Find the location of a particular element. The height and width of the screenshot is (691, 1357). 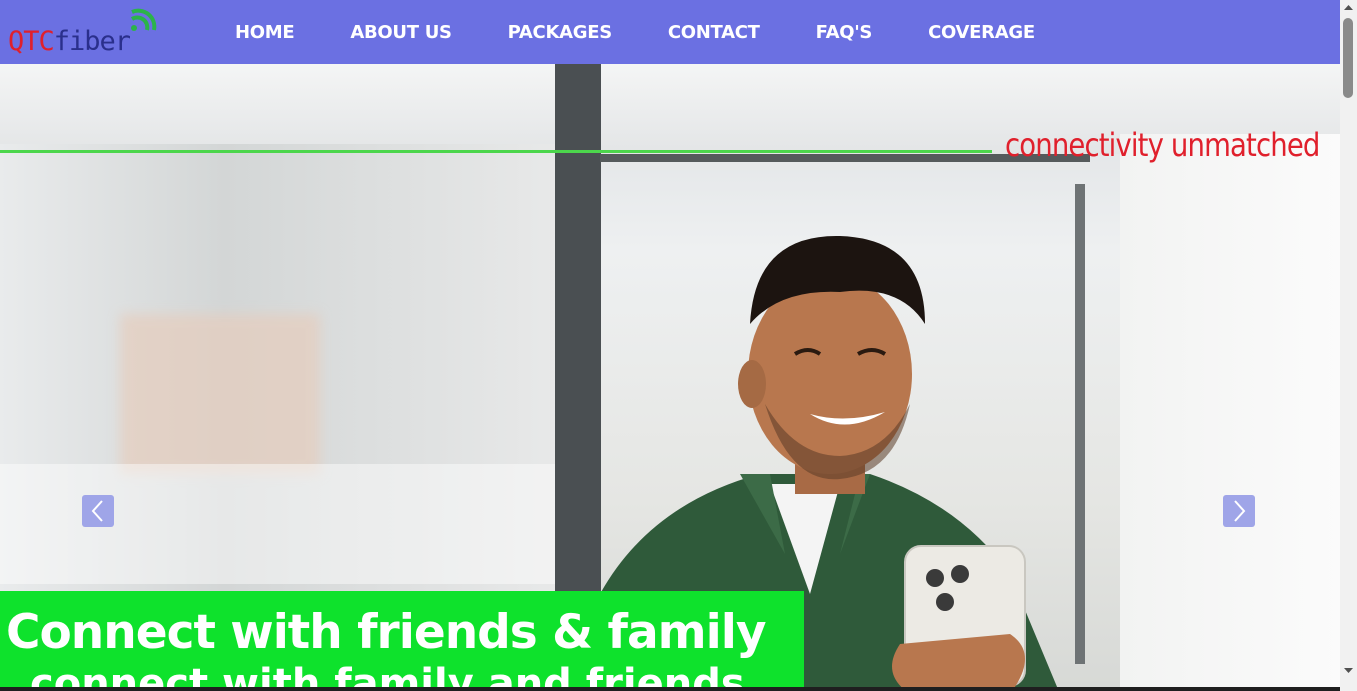

scroll-down-arrow-icon is located at coordinates (1348, 670).